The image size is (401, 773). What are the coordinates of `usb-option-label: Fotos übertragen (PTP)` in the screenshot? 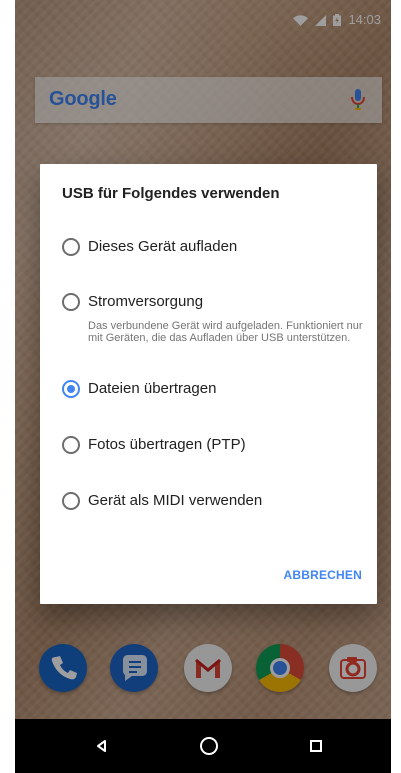 It's located at (167, 444).